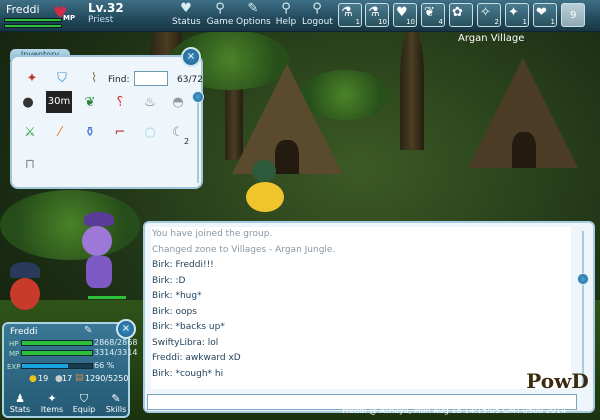 This screenshot has width=600, height=420. I want to click on bomb-item-icon: ●, so click(28, 103).